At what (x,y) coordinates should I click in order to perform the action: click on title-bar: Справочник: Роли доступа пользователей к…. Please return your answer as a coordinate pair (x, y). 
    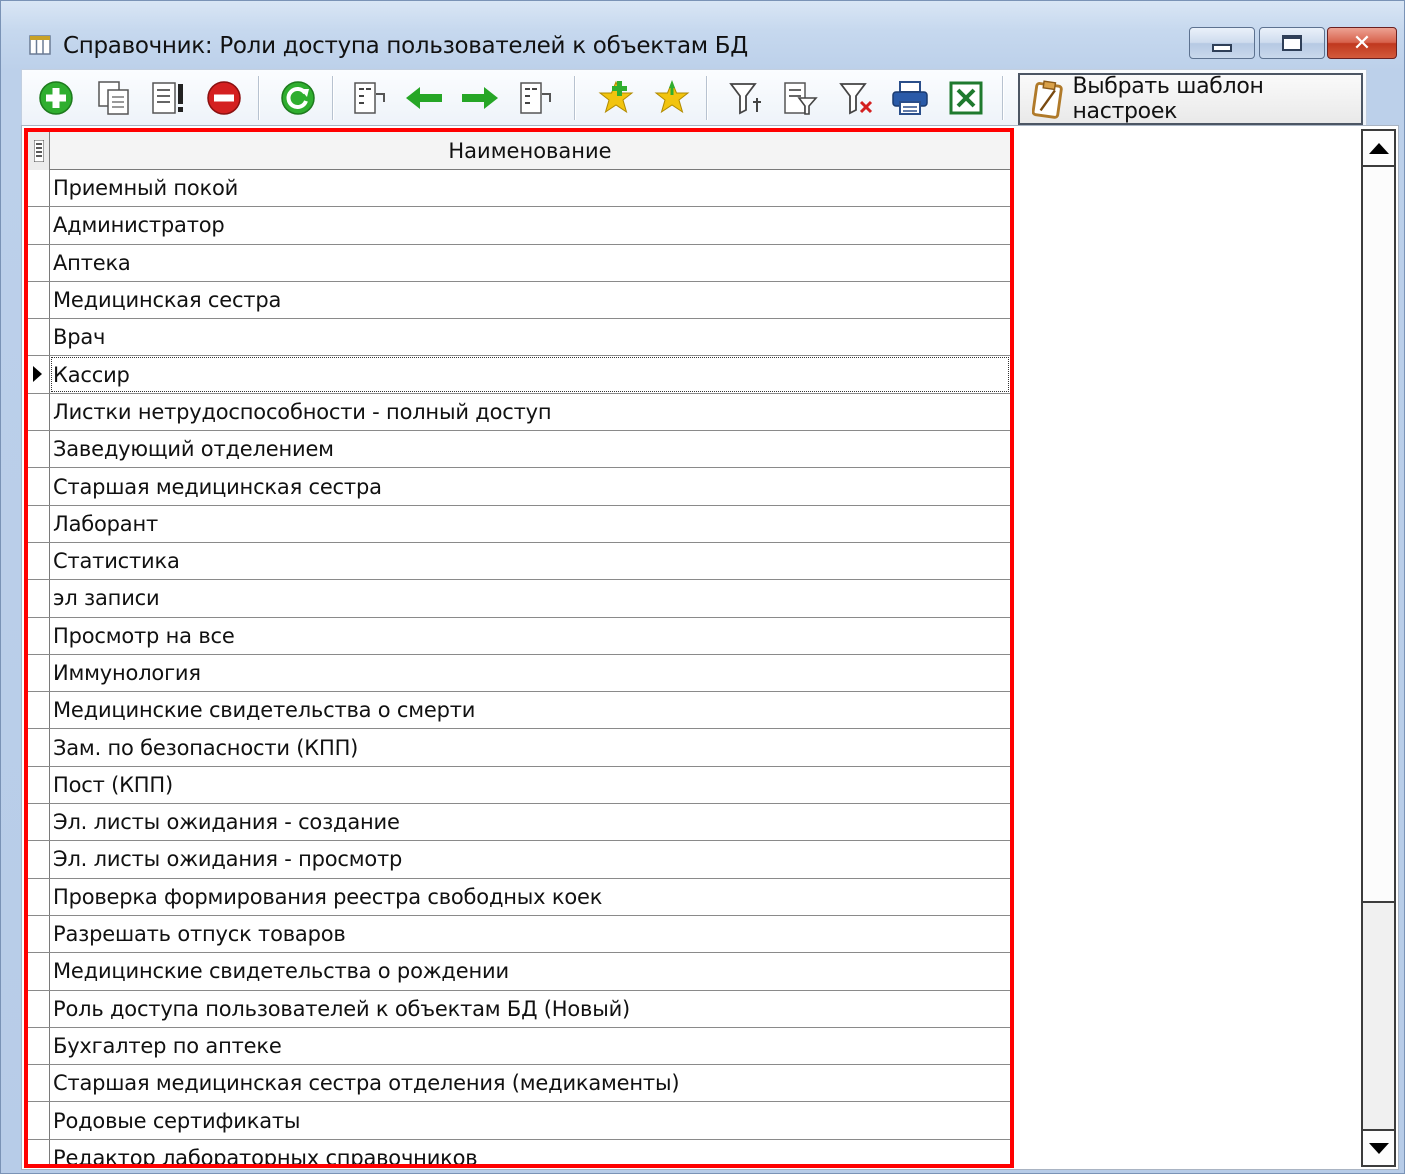
    Looking at the image, I should click on (702, 34).